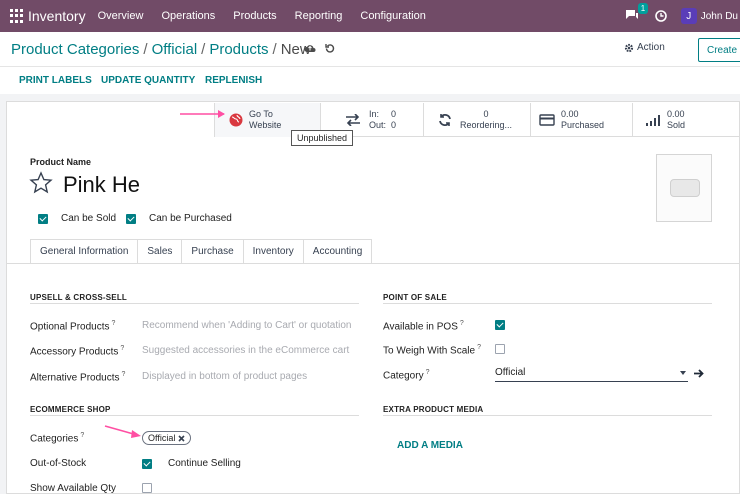 The height and width of the screenshot is (494, 740). Describe the element at coordinates (122, 431) in the screenshot. I see `annotation-arrow-category` at that location.